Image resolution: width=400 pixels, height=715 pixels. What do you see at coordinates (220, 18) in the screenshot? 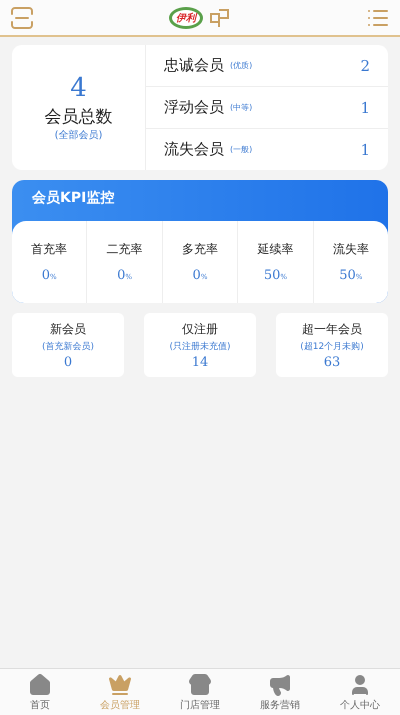
I see `logo-mark-icon` at bounding box center [220, 18].